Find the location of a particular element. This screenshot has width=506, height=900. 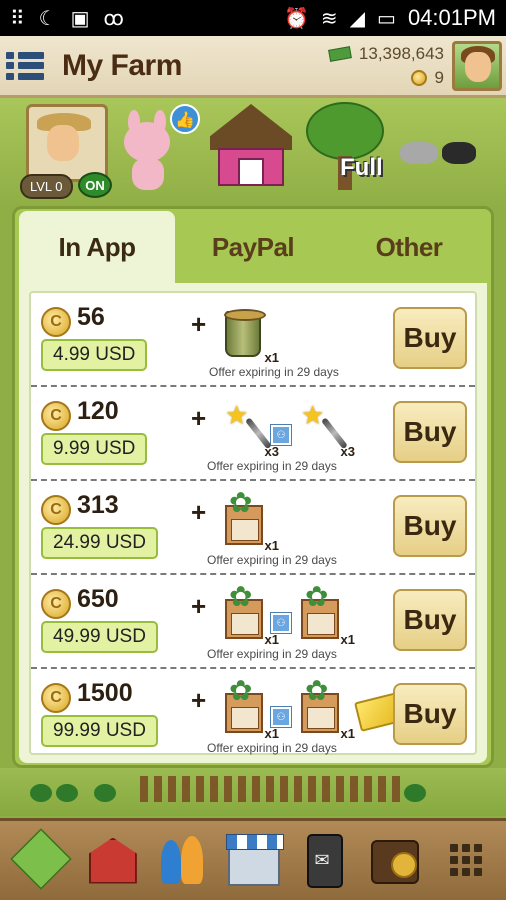

offer-price: 49.99 USD is located at coordinates (99, 637).